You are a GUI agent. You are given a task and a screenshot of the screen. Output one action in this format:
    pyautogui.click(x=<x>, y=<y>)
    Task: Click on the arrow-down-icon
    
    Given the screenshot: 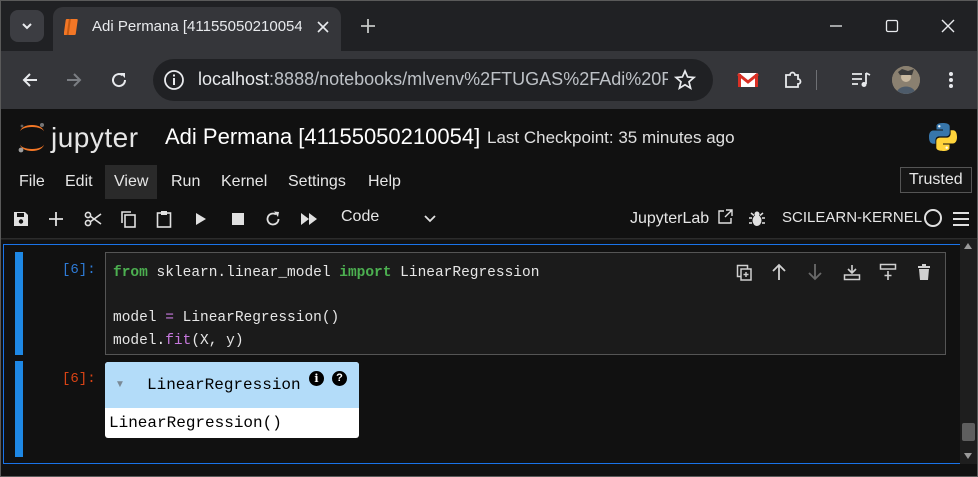 What is the action you would take?
    pyautogui.click(x=815, y=272)
    